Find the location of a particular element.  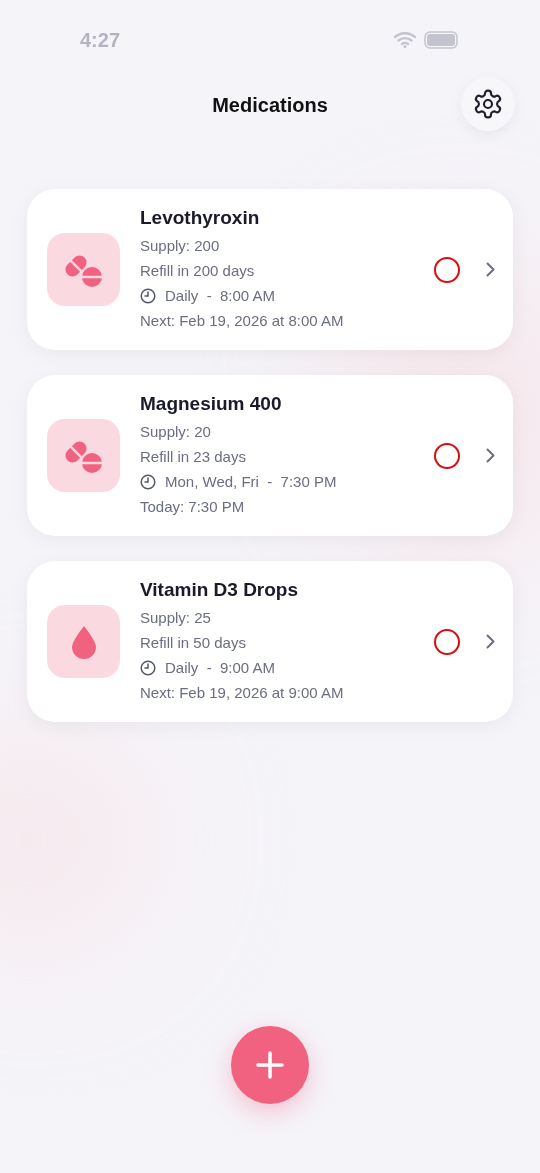

plus-icon is located at coordinates (270, 1065).